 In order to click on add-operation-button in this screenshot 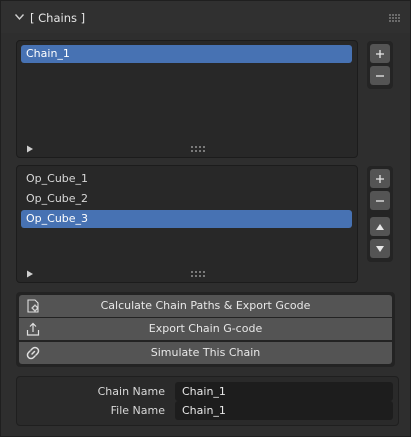, I will do `click(380, 178)`.